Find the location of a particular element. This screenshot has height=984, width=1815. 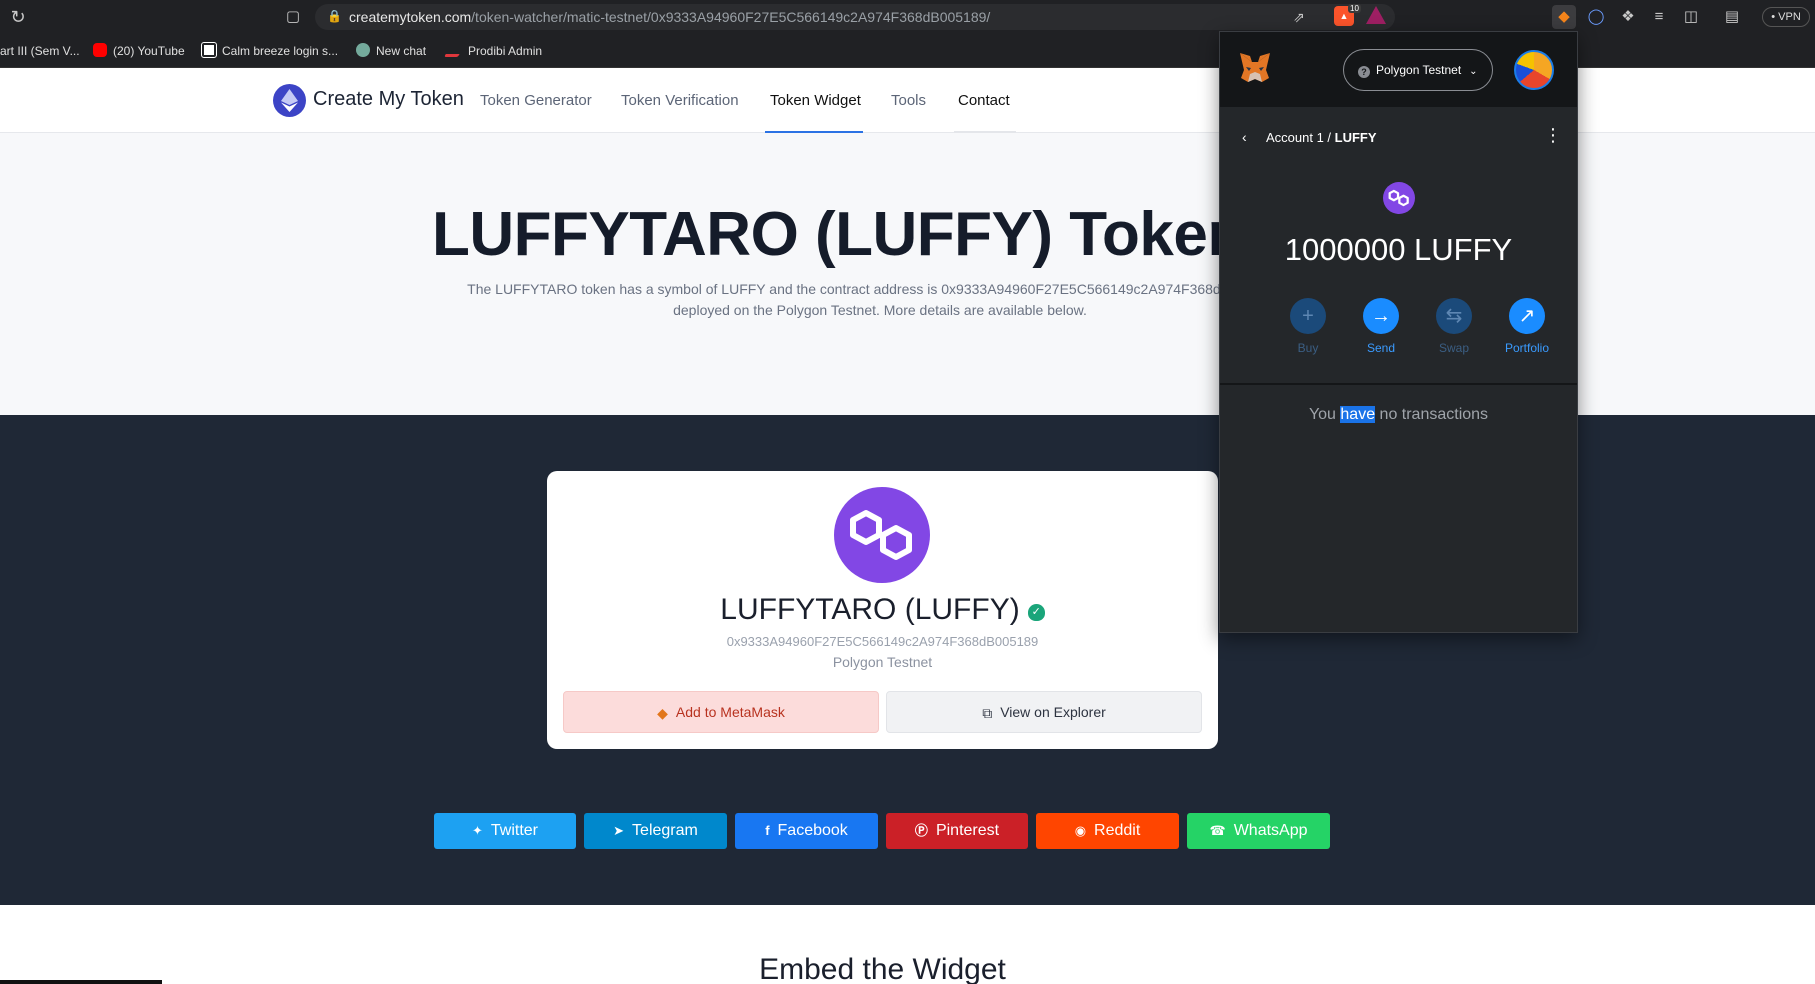

selected-text: have is located at coordinates (1358, 414).